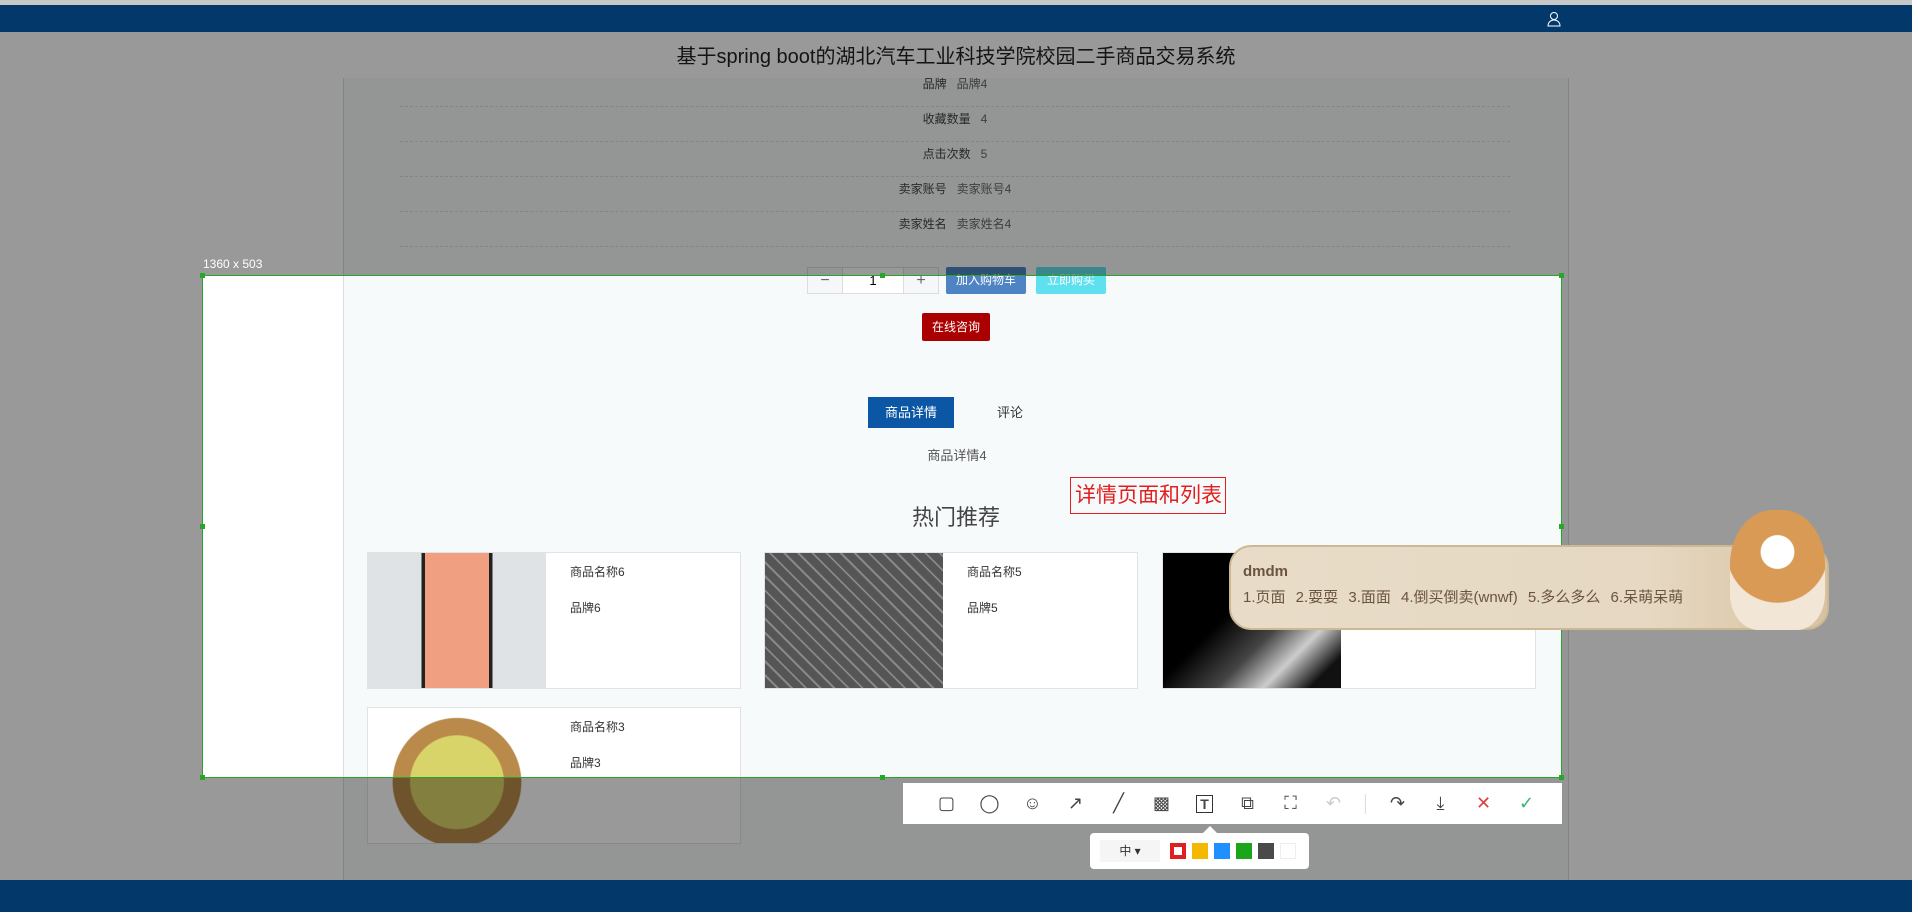 The width and height of the screenshot is (1912, 912). I want to click on color-swatch-blue, so click(1222, 851).